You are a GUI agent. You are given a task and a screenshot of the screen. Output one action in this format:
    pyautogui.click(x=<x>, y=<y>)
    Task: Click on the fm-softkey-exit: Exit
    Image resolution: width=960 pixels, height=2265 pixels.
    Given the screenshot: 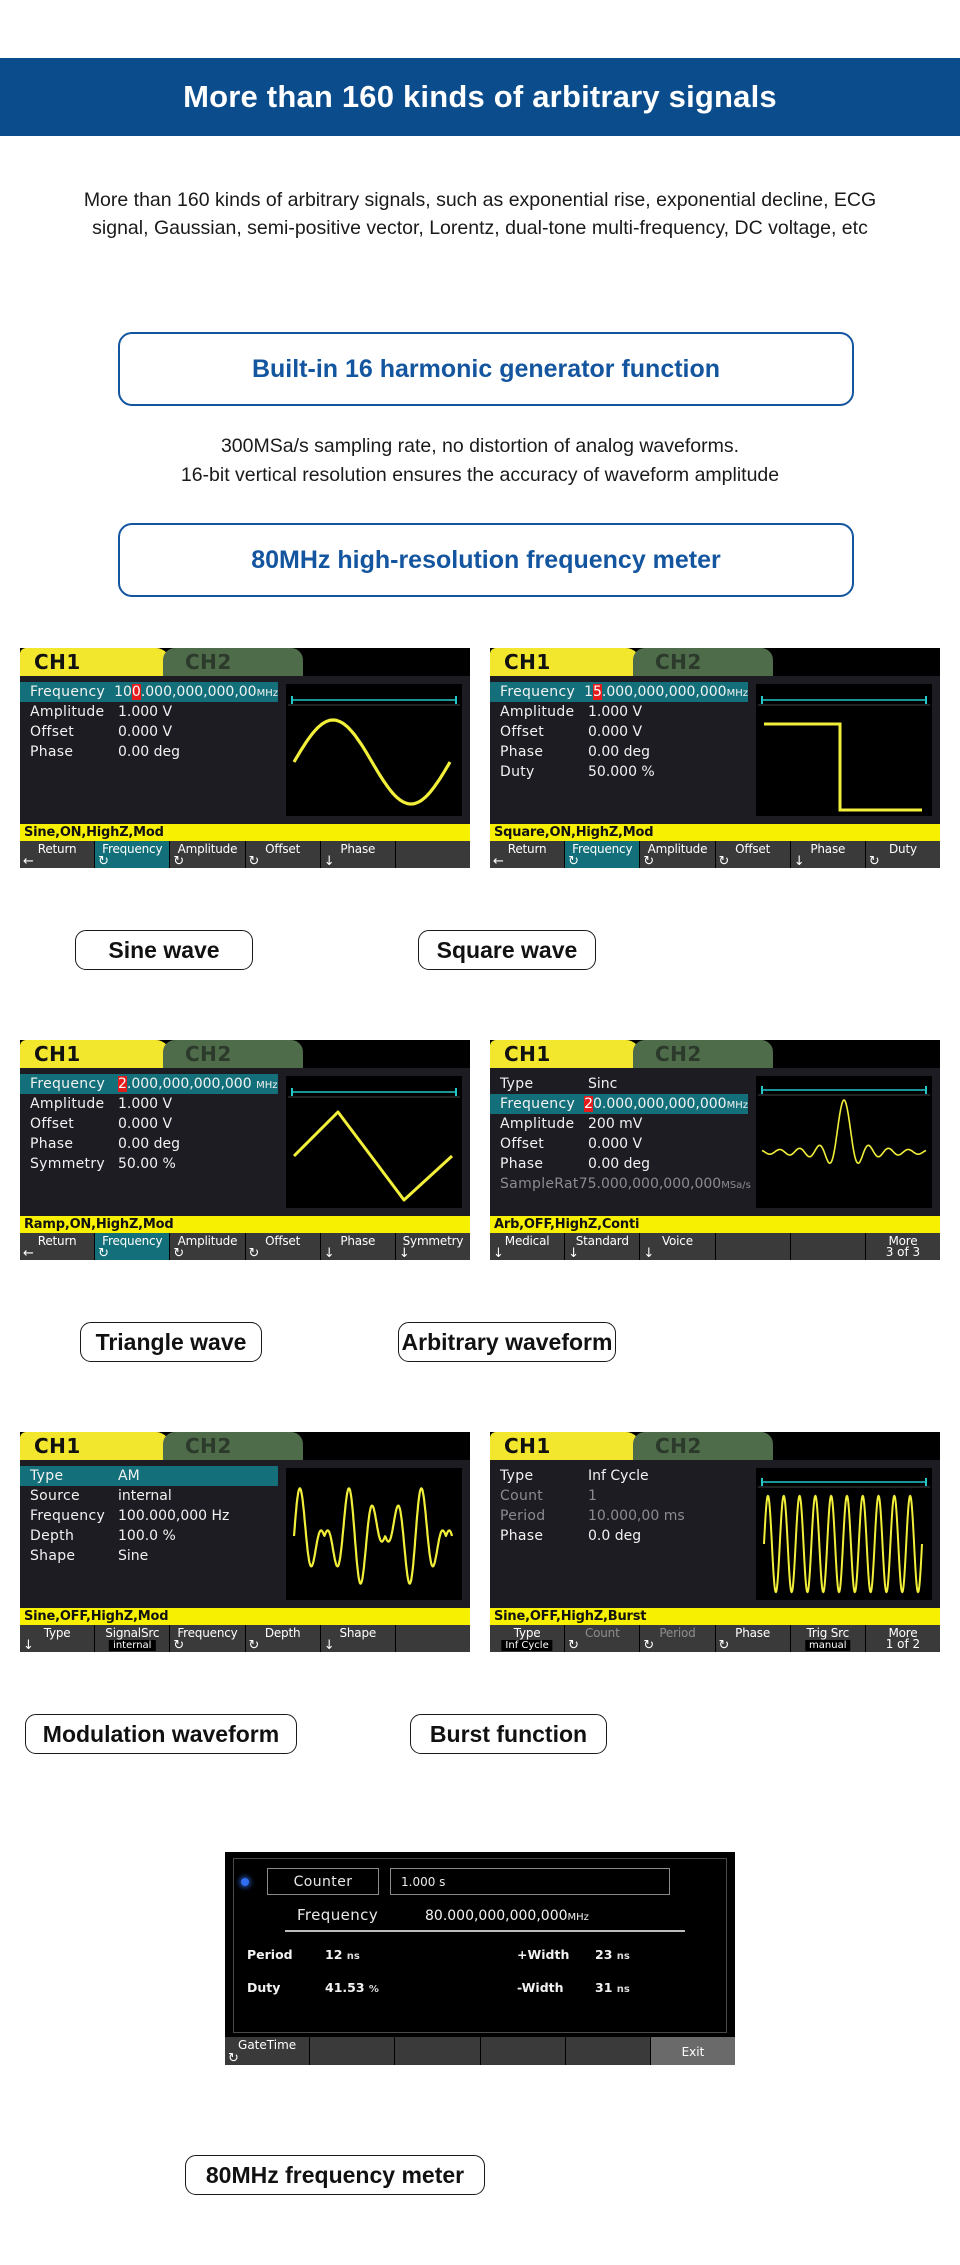 What is the action you would take?
    pyautogui.click(x=693, y=2051)
    